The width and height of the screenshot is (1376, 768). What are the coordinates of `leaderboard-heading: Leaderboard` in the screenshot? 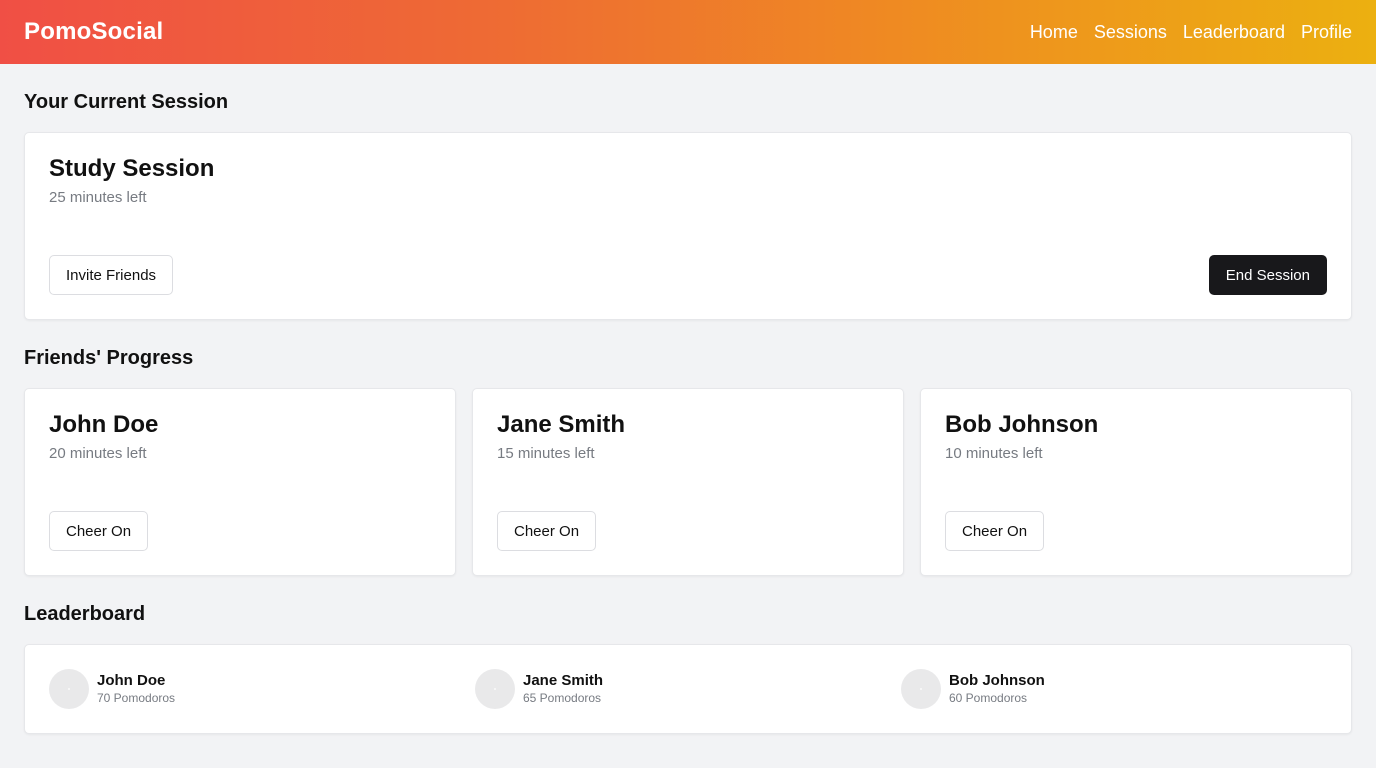 It's located at (85, 614).